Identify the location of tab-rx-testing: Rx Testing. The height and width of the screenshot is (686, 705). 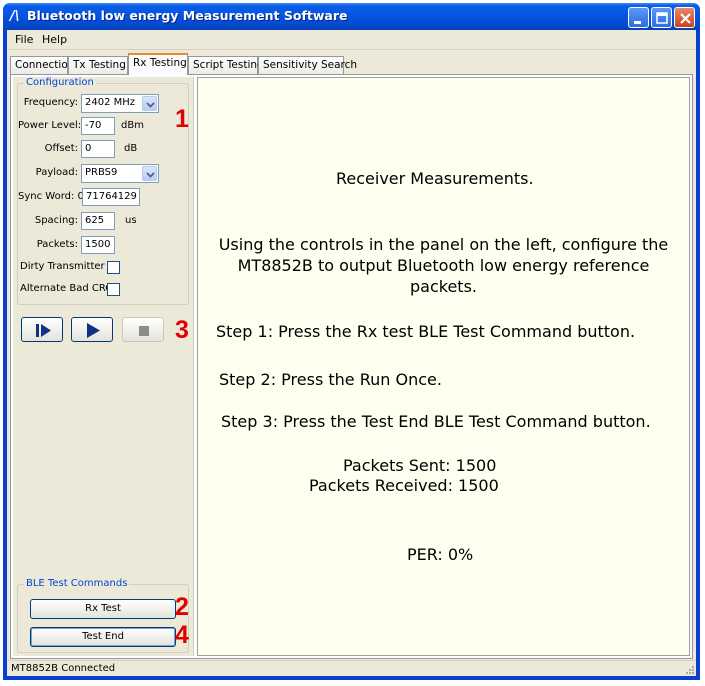
(158, 64).